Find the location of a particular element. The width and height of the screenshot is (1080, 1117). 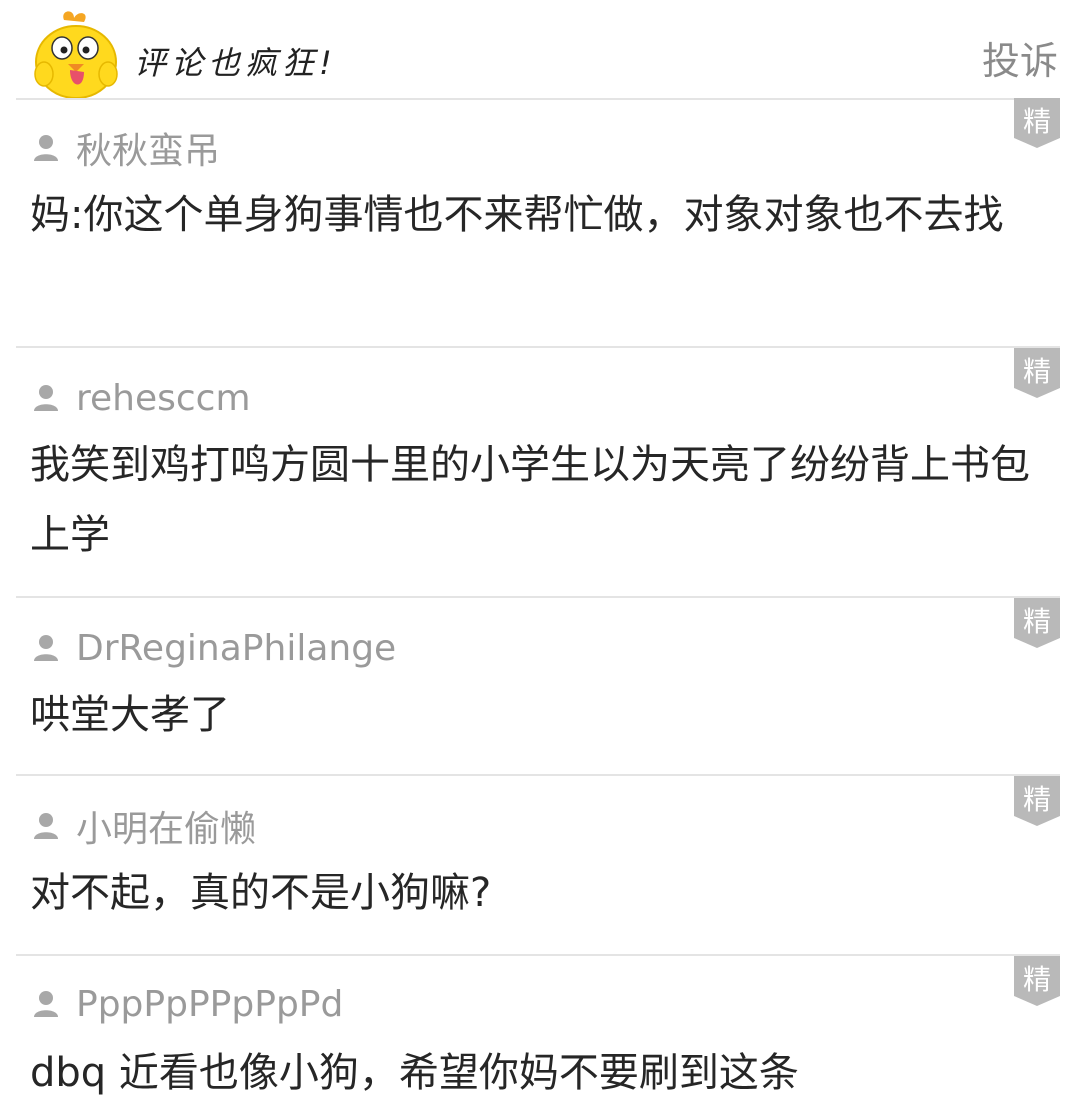

comment-text: dbq 近看也像小狗，希望你妈不要刷到这条 is located at coordinates (414, 1073).